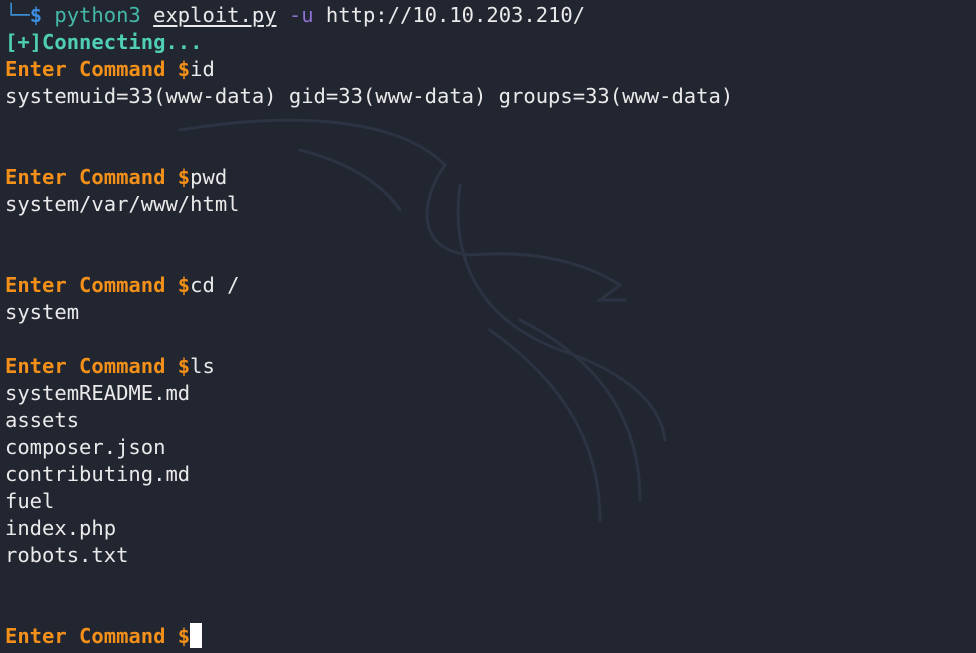 This screenshot has height=653, width=976. I want to click on block-cursor-icon, so click(196, 635).